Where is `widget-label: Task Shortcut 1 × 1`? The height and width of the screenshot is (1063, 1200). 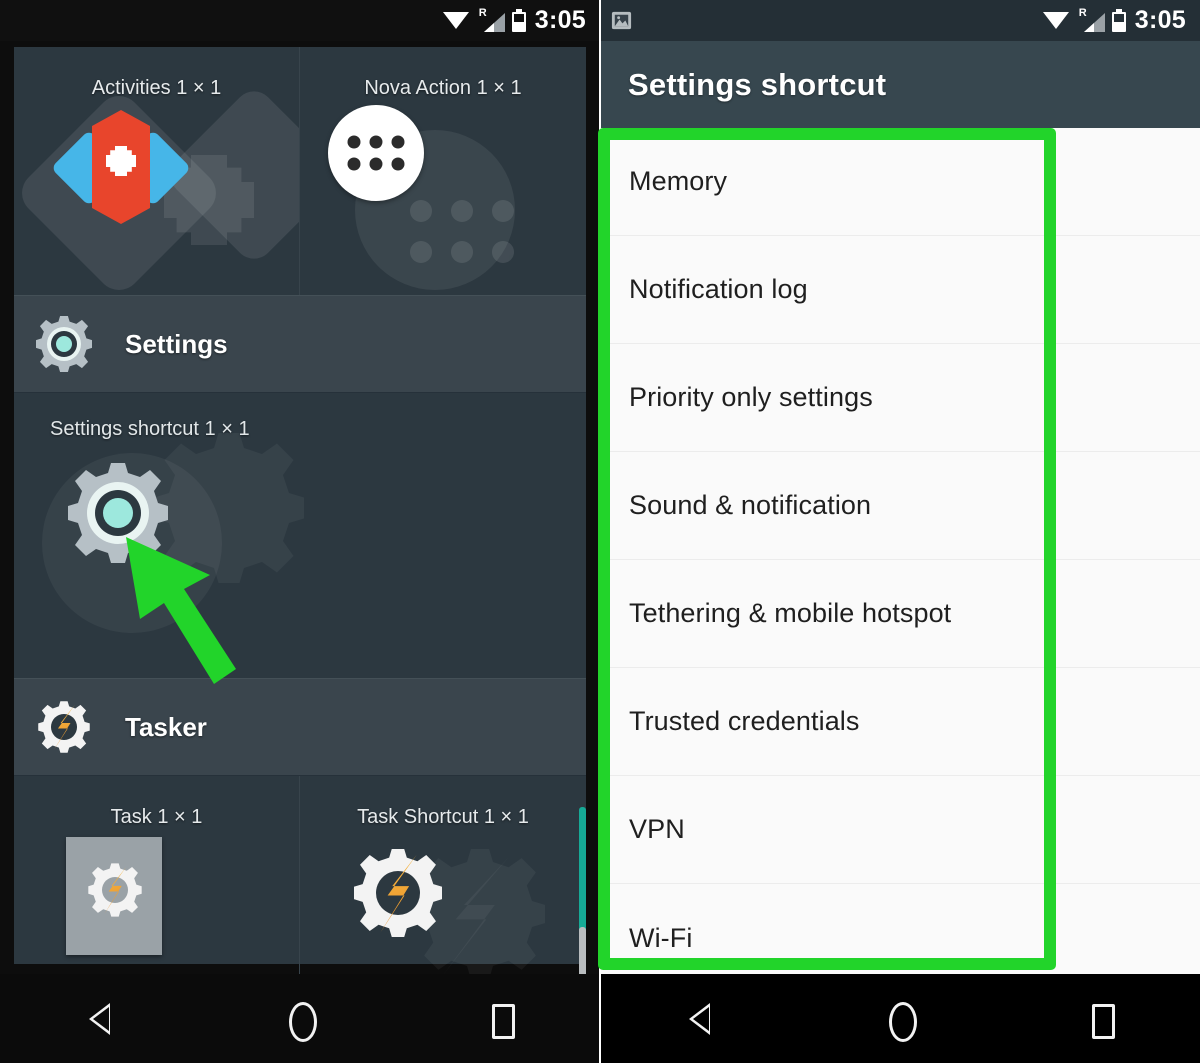 widget-label: Task Shortcut 1 × 1 is located at coordinates (443, 817).